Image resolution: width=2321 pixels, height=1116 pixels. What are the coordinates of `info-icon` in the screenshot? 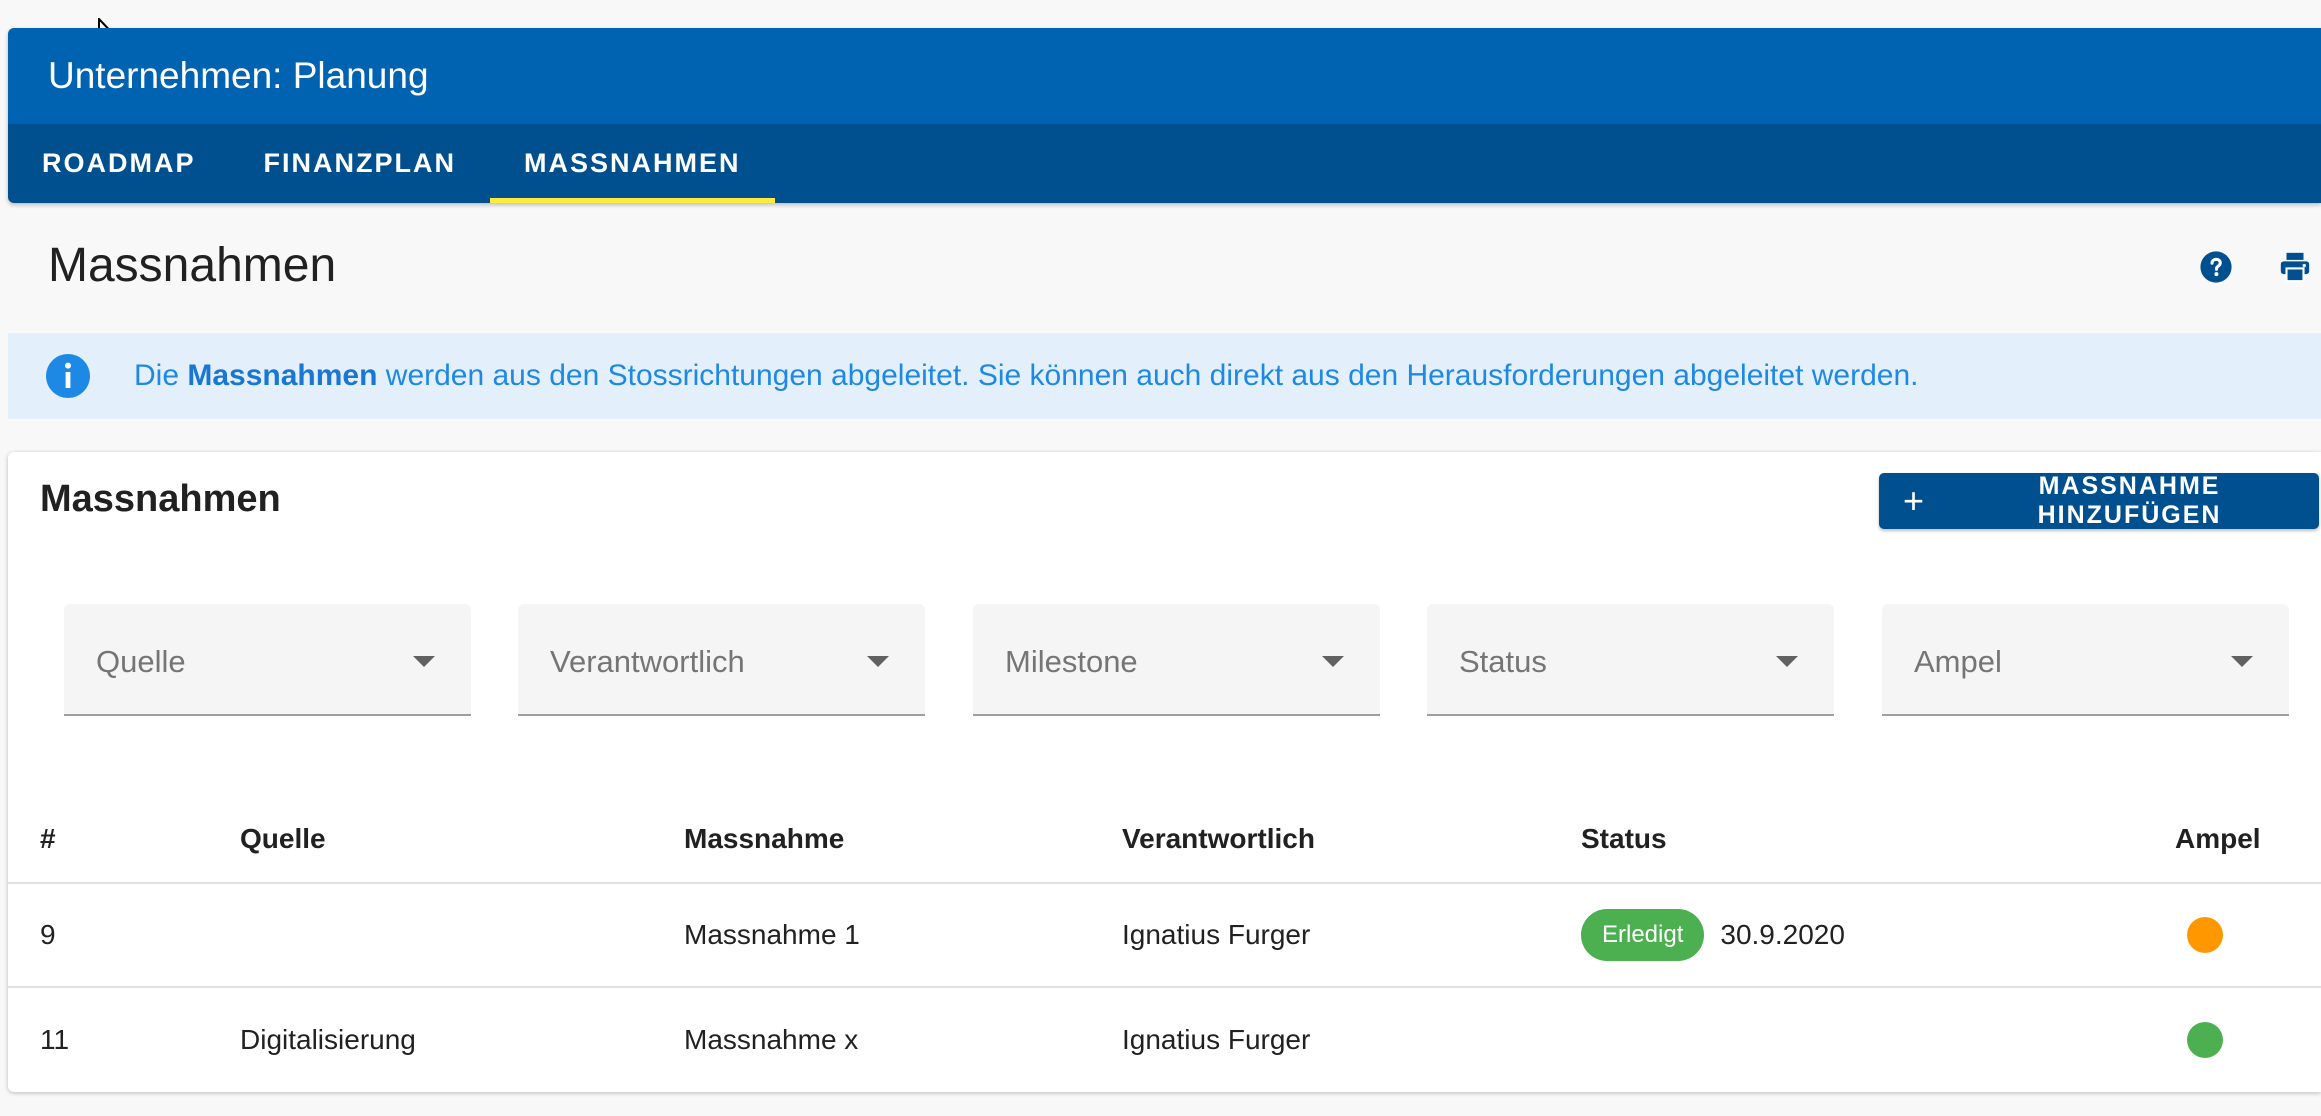 It's located at (68, 376).